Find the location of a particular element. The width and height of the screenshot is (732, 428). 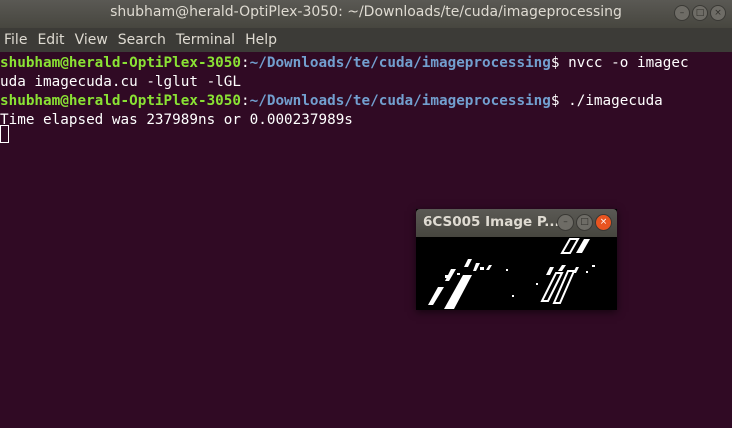

image-window-maximize-button: □ is located at coordinates (584, 222).